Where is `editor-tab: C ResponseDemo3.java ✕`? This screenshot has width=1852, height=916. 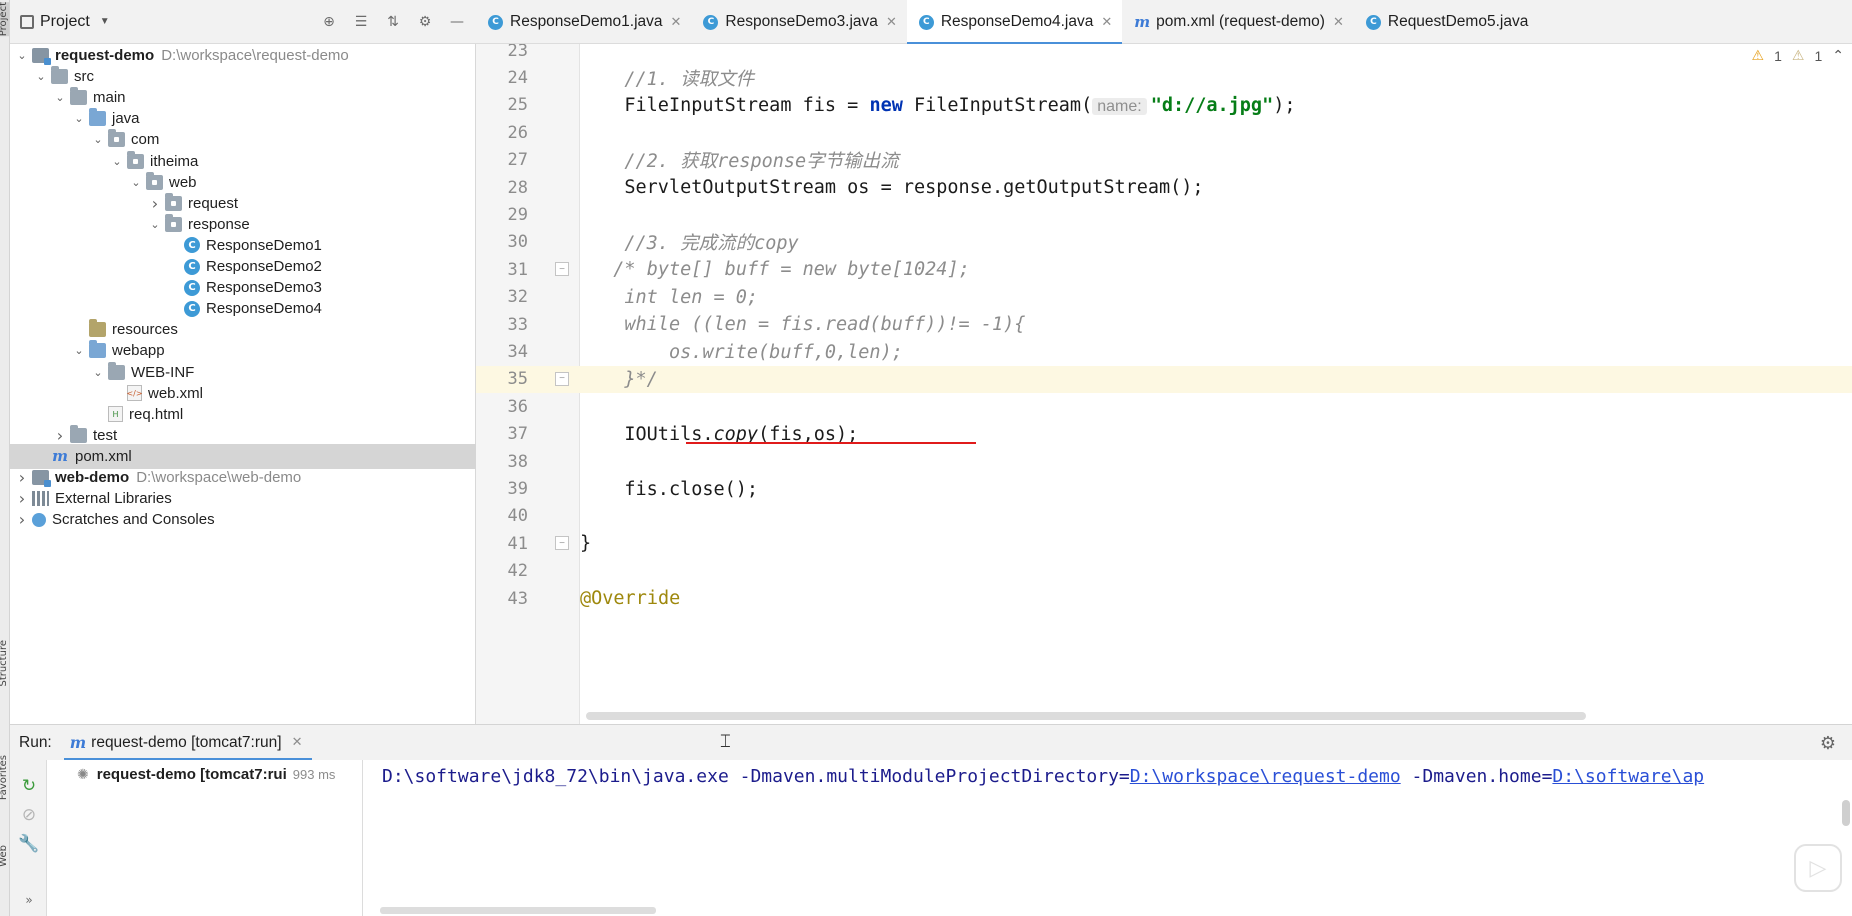
editor-tab: C ResponseDemo3.java ✕ is located at coordinates (798, 22).